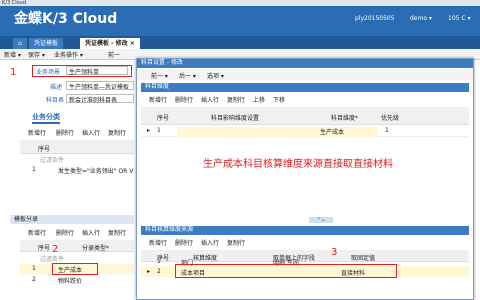 The image size is (480, 300). Describe the element at coordinates (68, 54) in the screenshot. I see `menu-business-ops: 业务操作 ▾` at that location.